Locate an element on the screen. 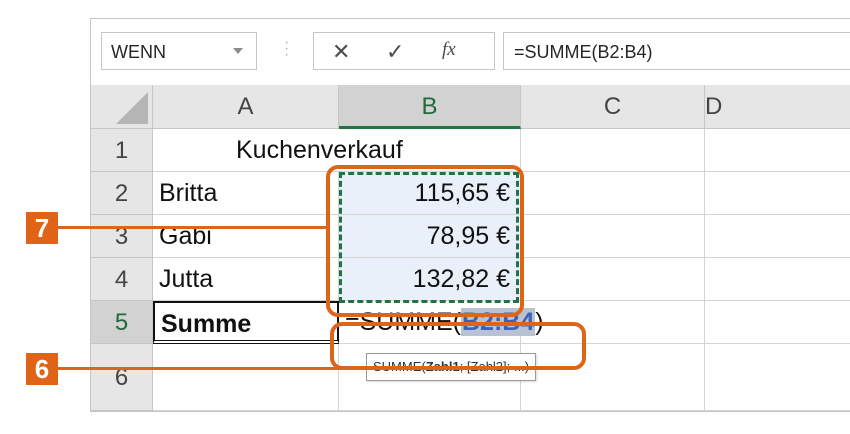  insert-function-icon: fx is located at coordinates (449, 50).